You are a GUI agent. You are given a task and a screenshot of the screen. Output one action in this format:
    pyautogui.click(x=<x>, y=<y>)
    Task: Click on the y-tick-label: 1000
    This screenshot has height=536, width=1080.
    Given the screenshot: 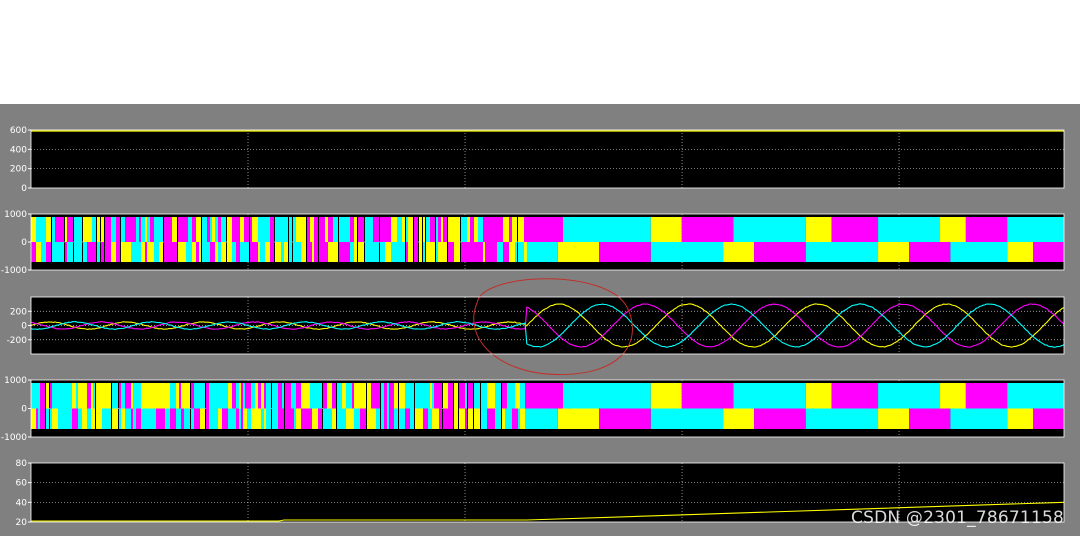 What is the action you would take?
    pyautogui.click(x=15, y=381)
    